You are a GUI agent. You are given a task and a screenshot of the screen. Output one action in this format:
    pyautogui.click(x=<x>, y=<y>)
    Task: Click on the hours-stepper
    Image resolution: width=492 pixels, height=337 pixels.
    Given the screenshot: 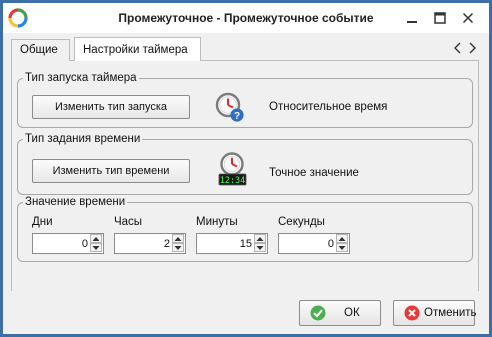 What is the action you would take?
    pyautogui.click(x=150, y=243)
    